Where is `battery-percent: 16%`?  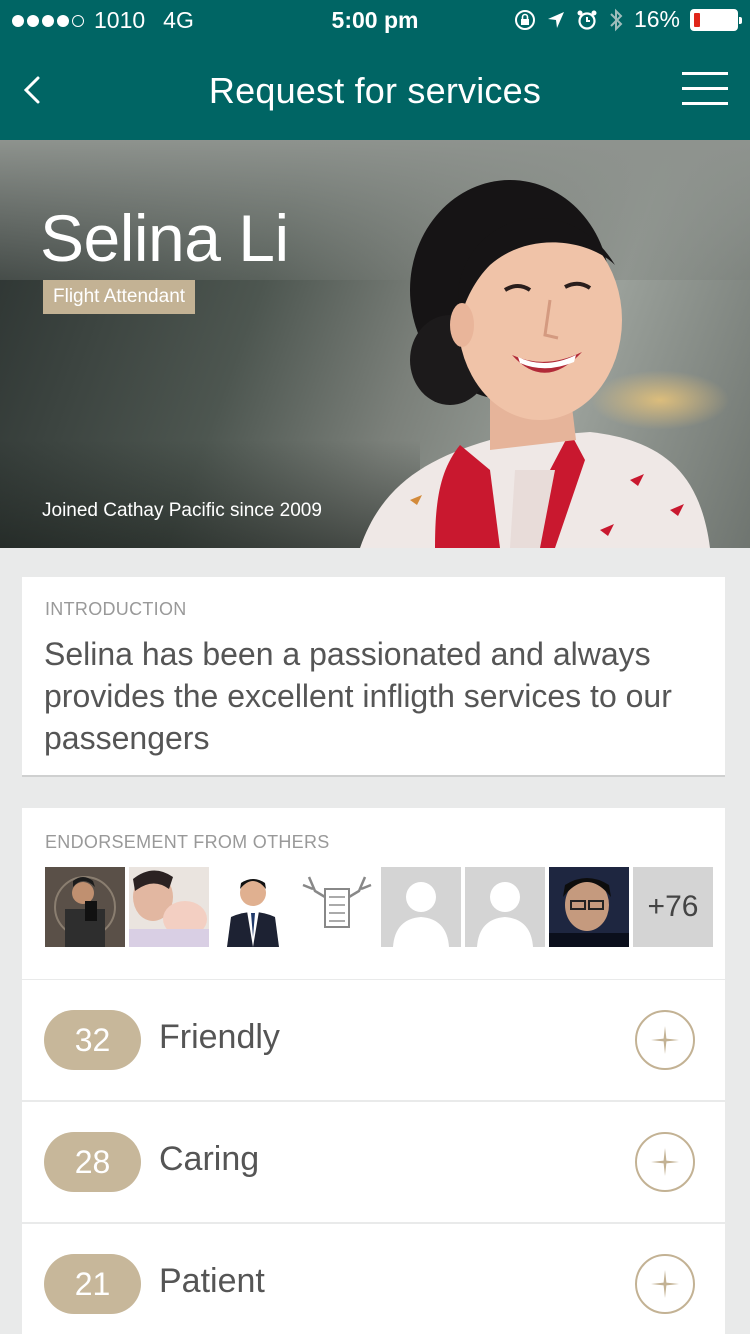 battery-percent: 16% is located at coordinates (656, 19).